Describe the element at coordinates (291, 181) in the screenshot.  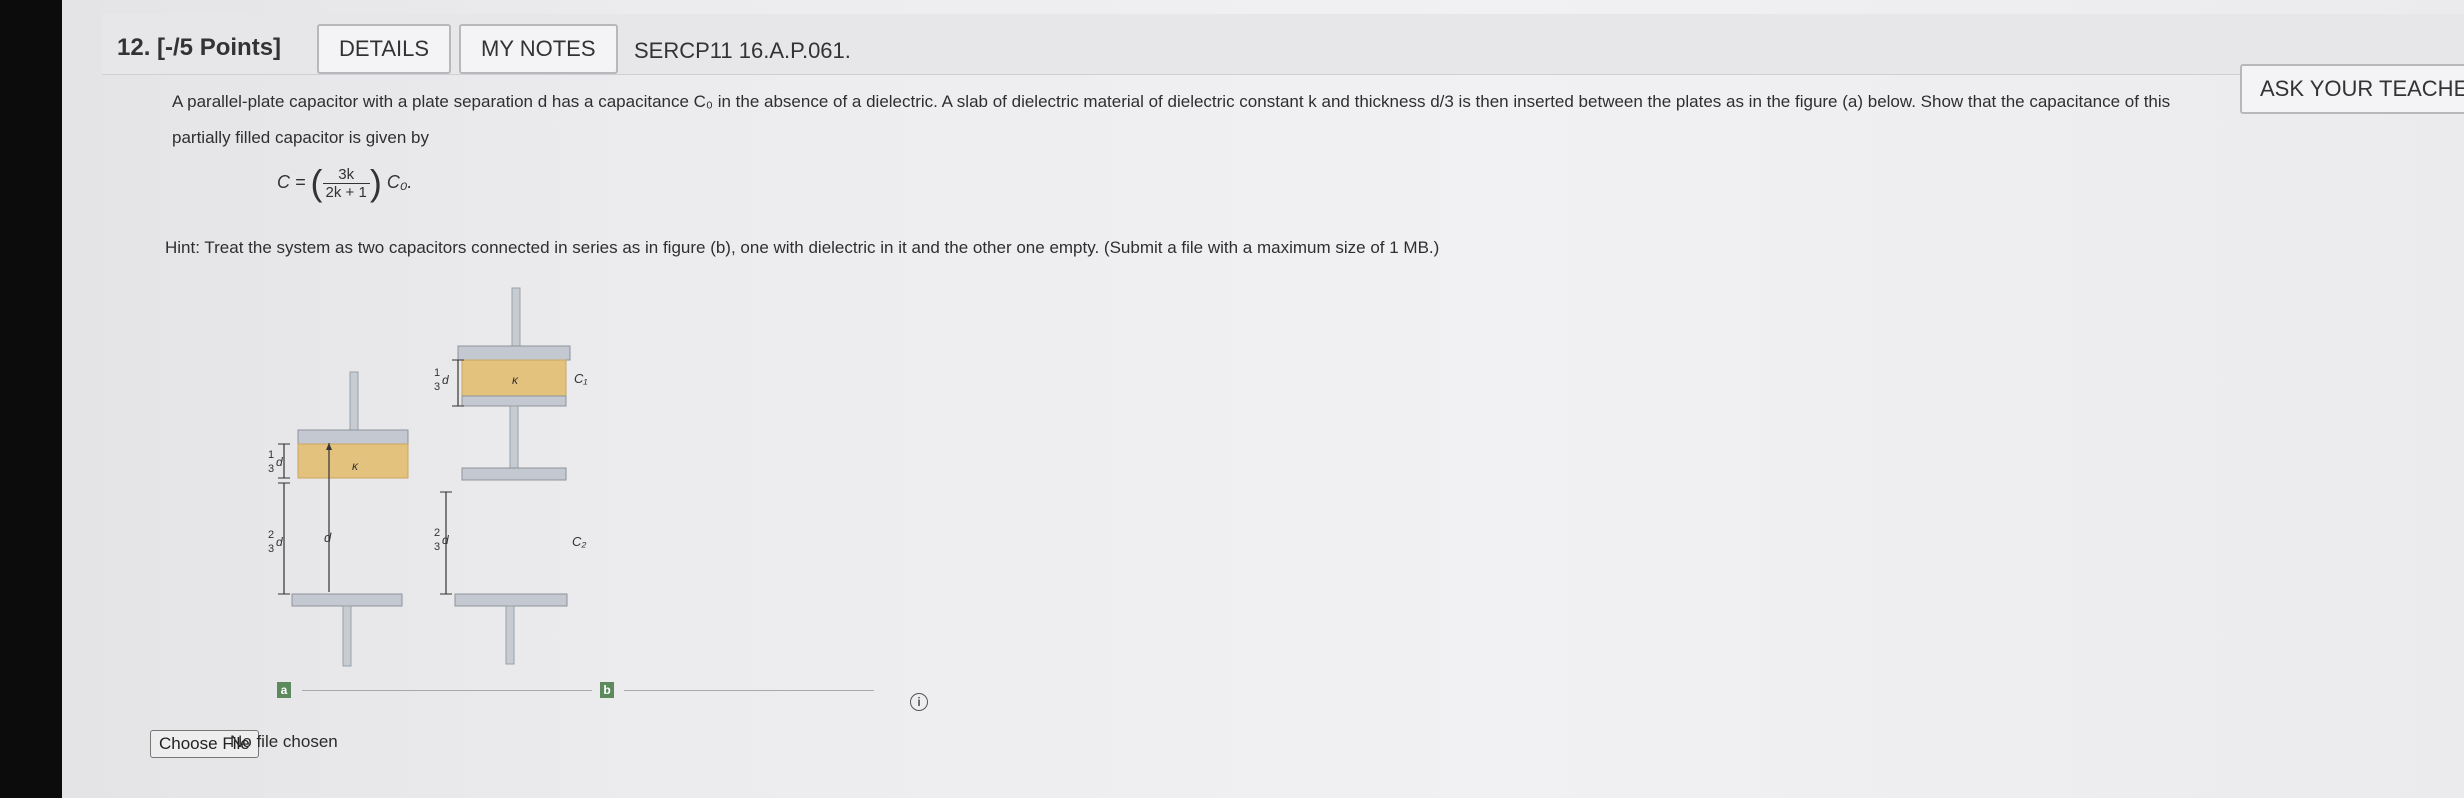
I see `formula-lhs: C =` at that location.